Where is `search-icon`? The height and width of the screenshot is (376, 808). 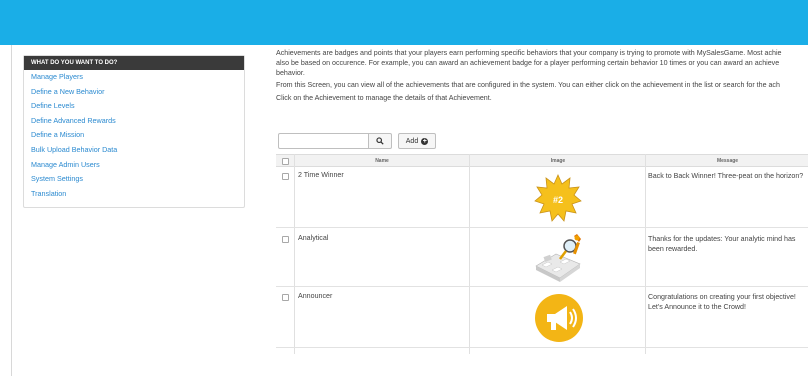
search-icon is located at coordinates (380, 141).